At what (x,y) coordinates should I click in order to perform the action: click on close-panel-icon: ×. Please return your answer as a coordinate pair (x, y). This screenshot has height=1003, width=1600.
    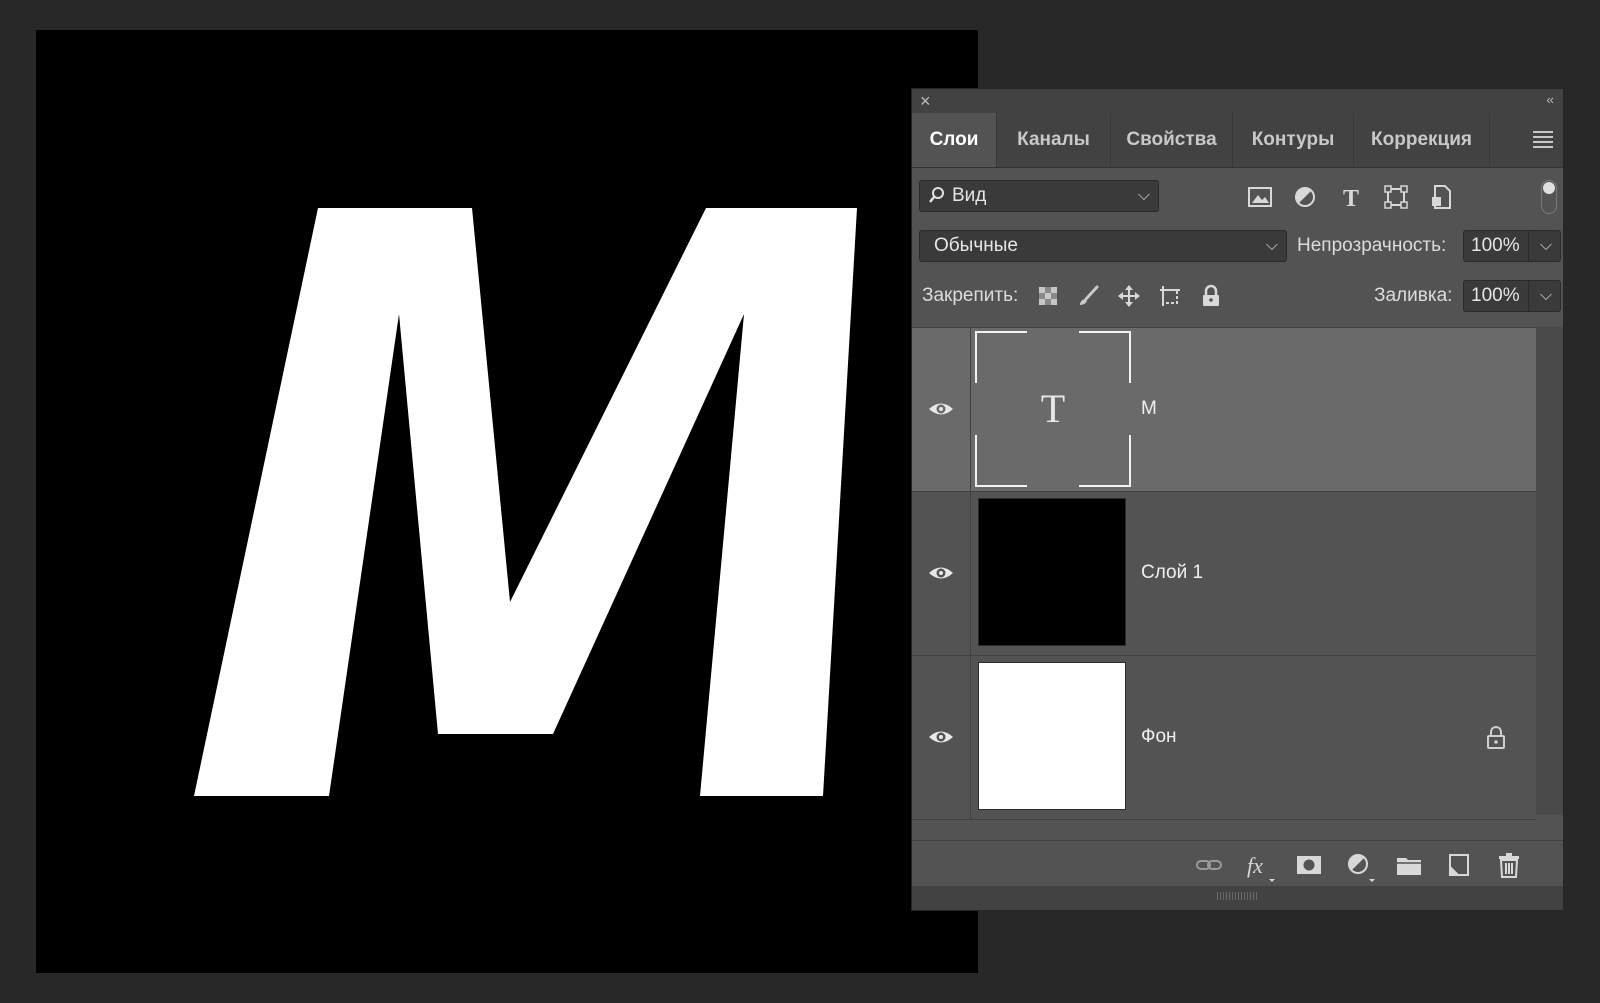
    Looking at the image, I should click on (925, 101).